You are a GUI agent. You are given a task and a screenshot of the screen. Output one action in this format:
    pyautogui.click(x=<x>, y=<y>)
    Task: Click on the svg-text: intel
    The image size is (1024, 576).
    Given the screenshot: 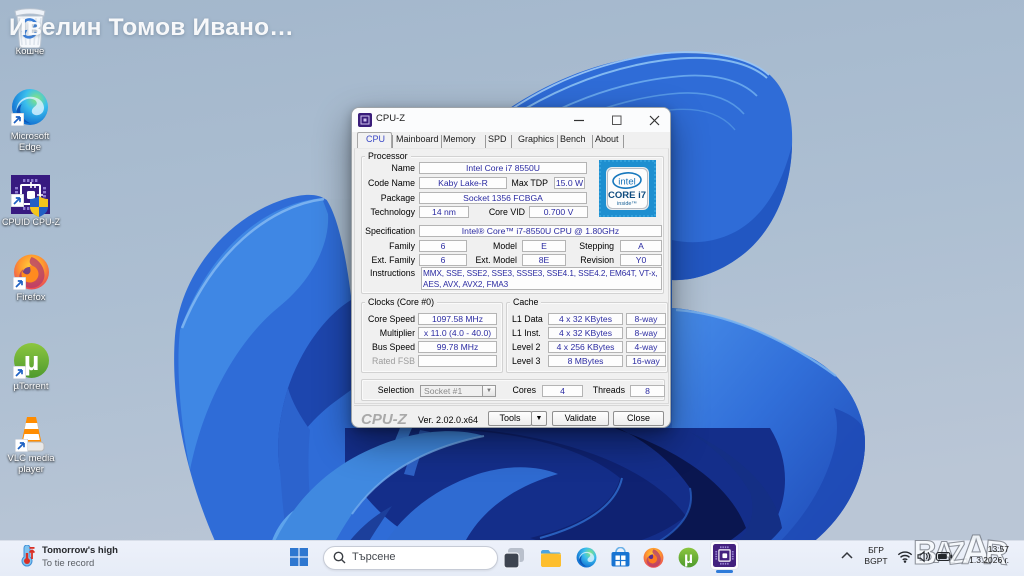 What is the action you would take?
    pyautogui.click(x=626, y=182)
    